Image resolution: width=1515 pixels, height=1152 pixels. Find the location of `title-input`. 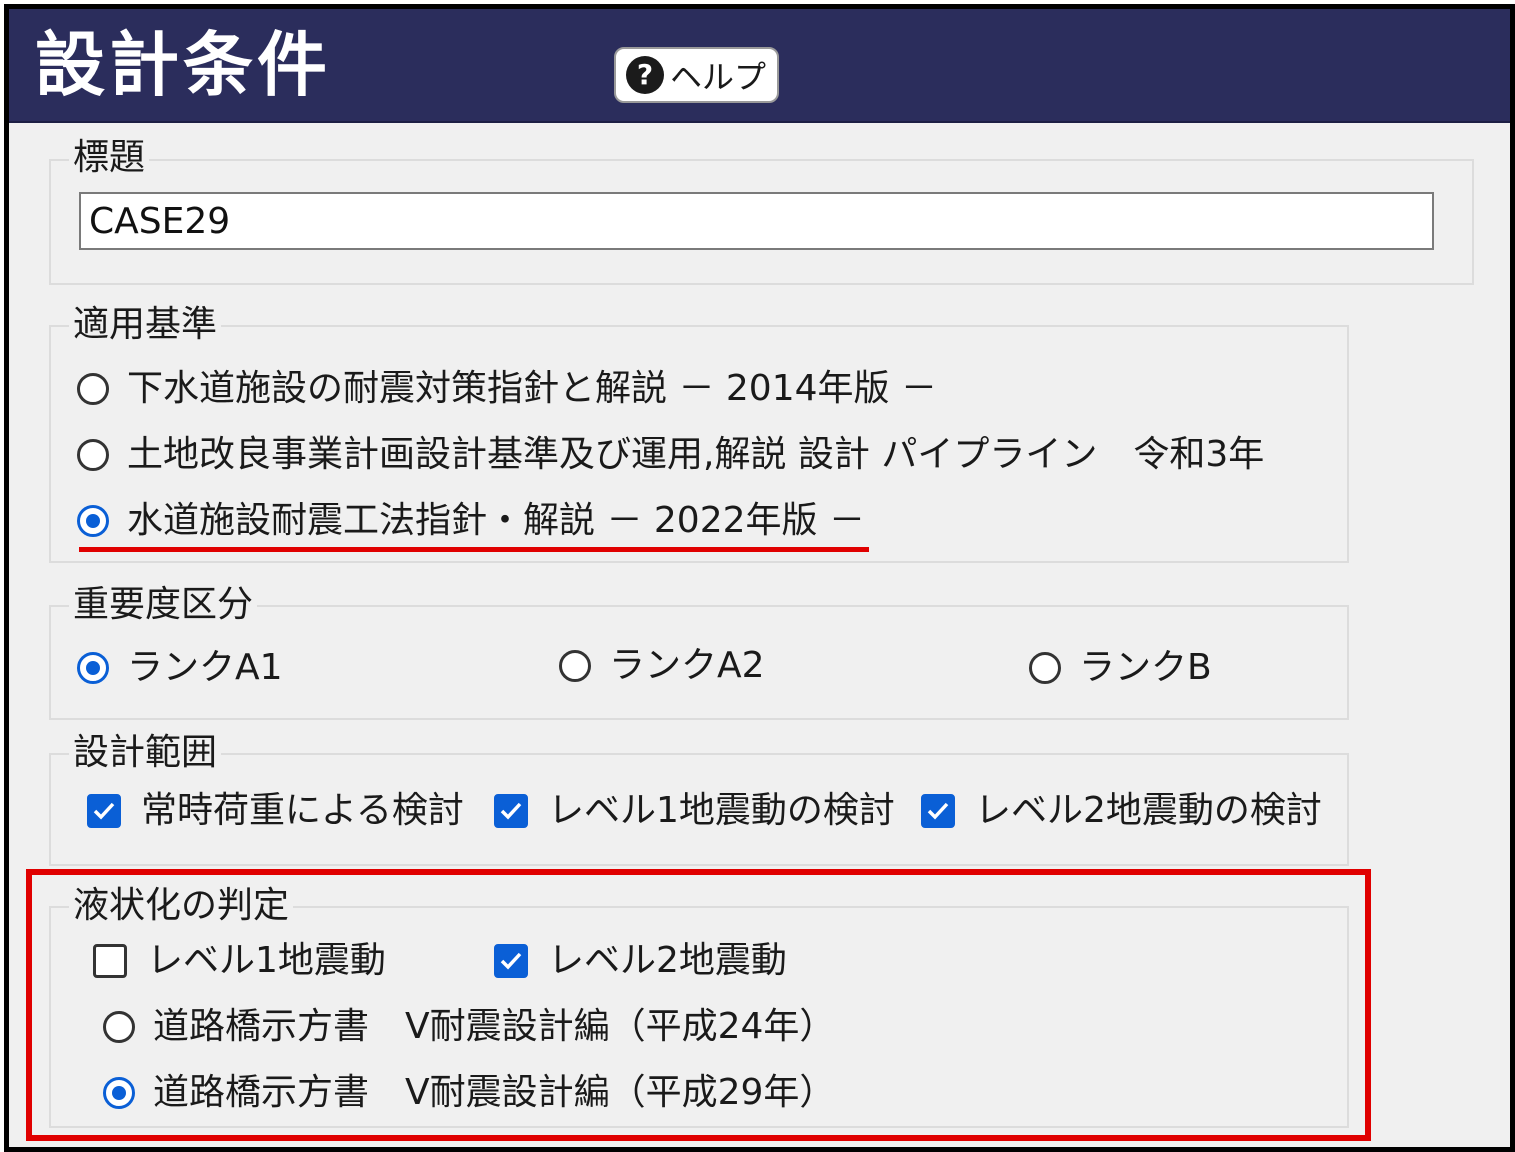

title-input is located at coordinates (756, 221).